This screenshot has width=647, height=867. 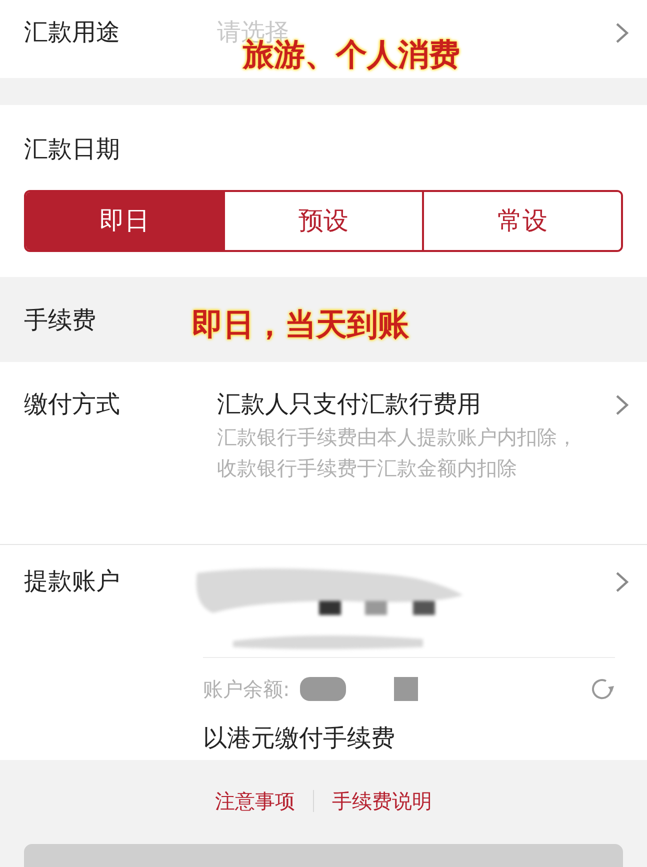 What do you see at coordinates (72, 581) in the screenshot?
I see `field-label: 提款账户` at bounding box center [72, 581].